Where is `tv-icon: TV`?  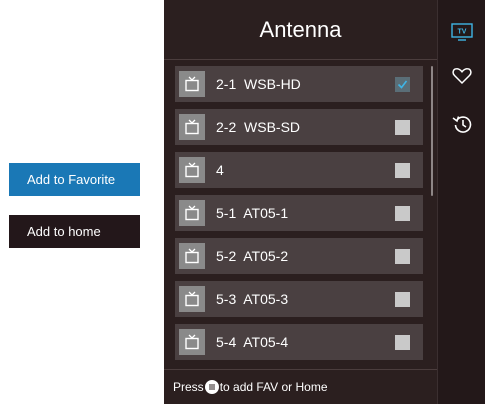 tv-icon: TV is located at coordinates (462, 34).